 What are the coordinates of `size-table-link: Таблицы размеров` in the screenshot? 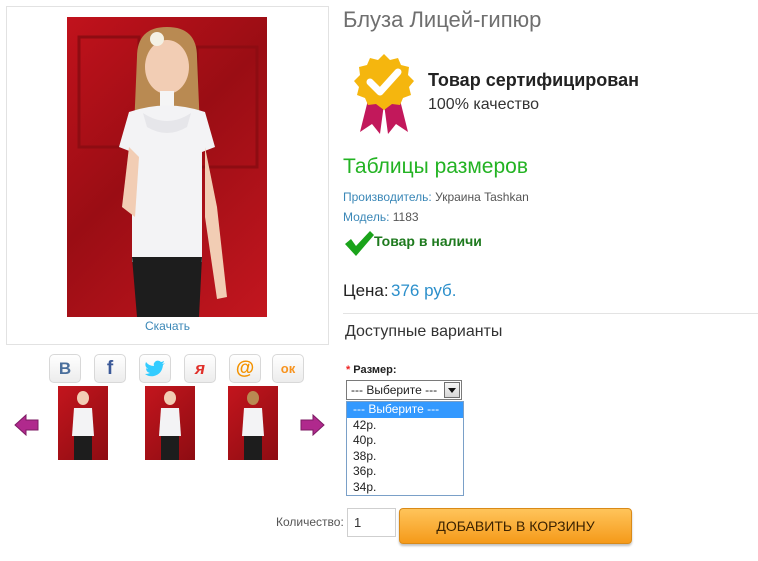 It's located at (435, 167).